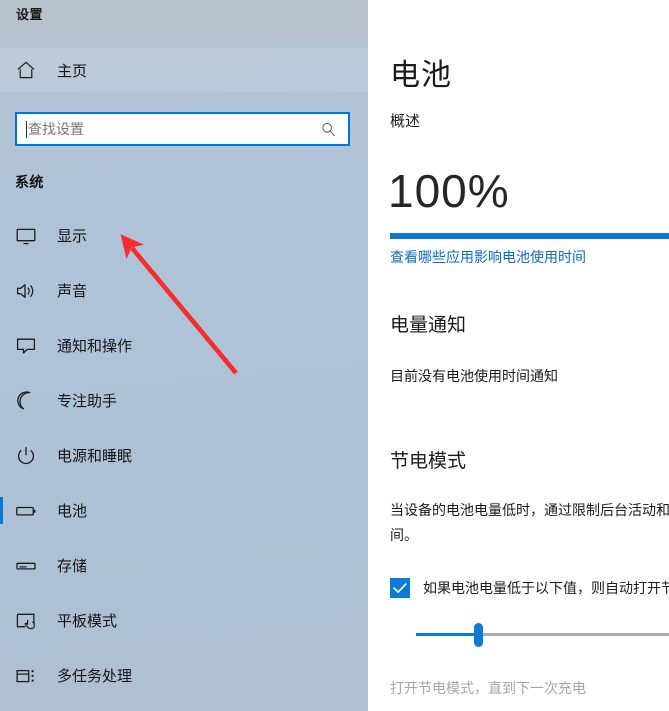 The width and height of the screenshot is (669, 711). I want to click on sidebar-item-power-sleep: 电源和睡眠, so click(184, 455).